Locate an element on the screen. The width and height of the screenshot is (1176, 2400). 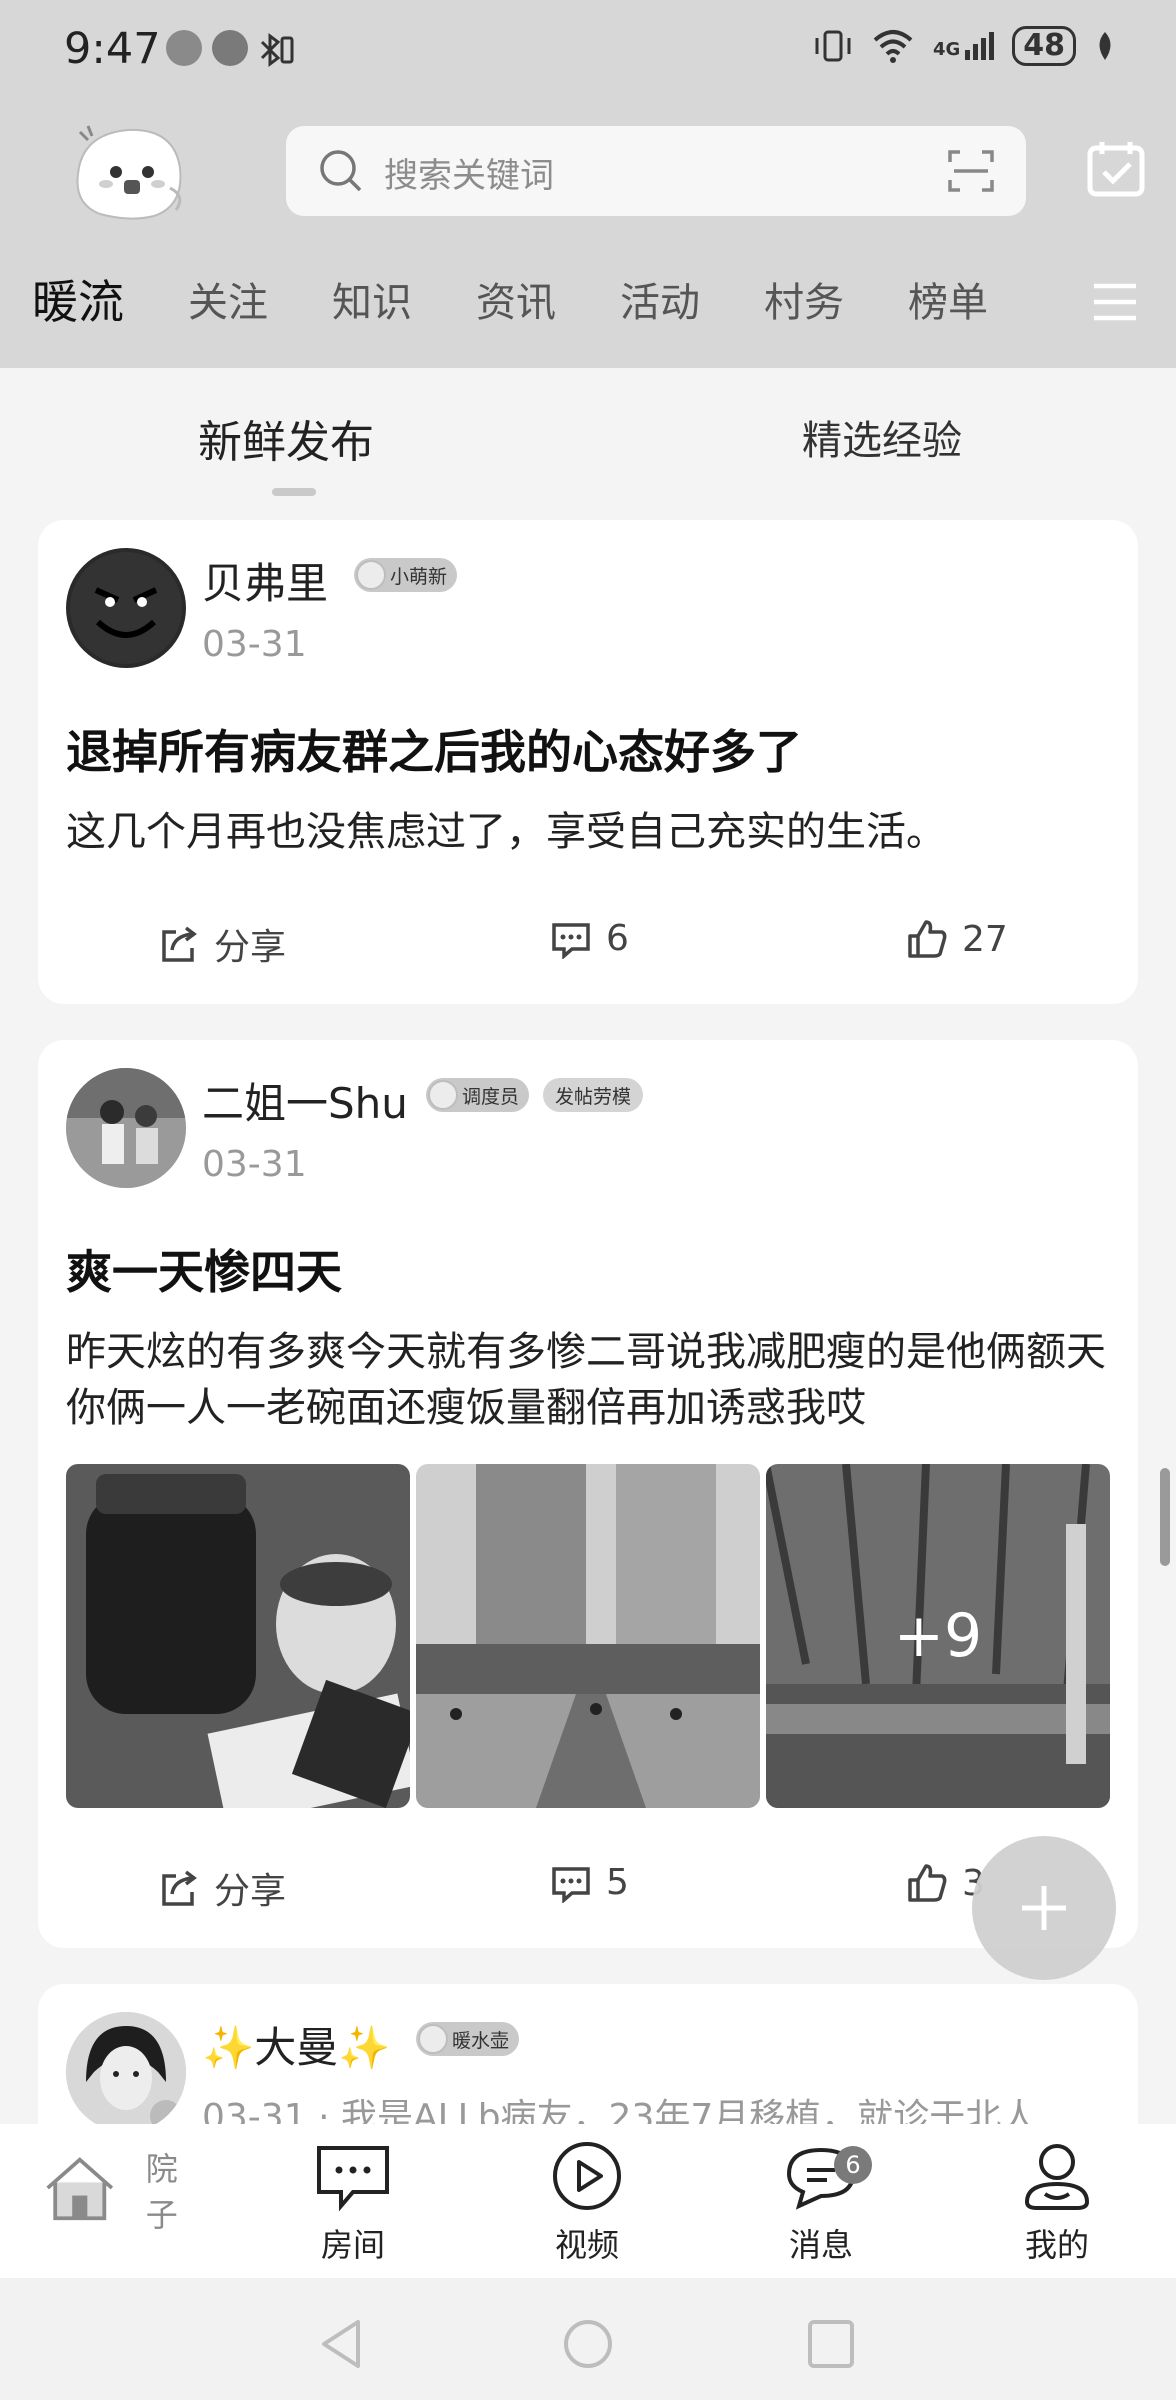
status-time: 9:47 is located at coordinates (112, 49).